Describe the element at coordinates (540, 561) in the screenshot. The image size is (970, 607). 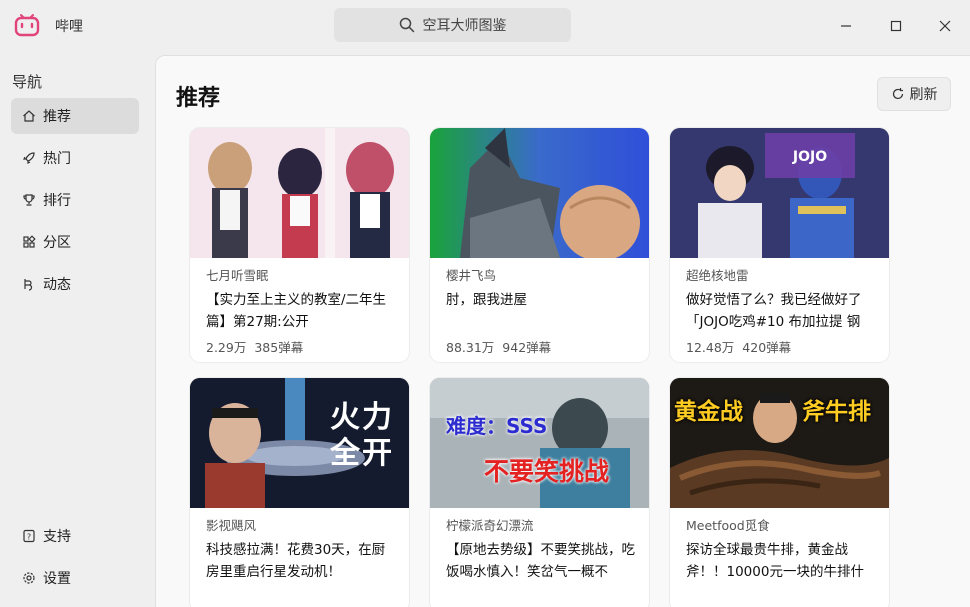
I see `card-title: 【原地去势级】不要笑挑战，吃饭喝水慎入！笑岔气一概不` at that location.